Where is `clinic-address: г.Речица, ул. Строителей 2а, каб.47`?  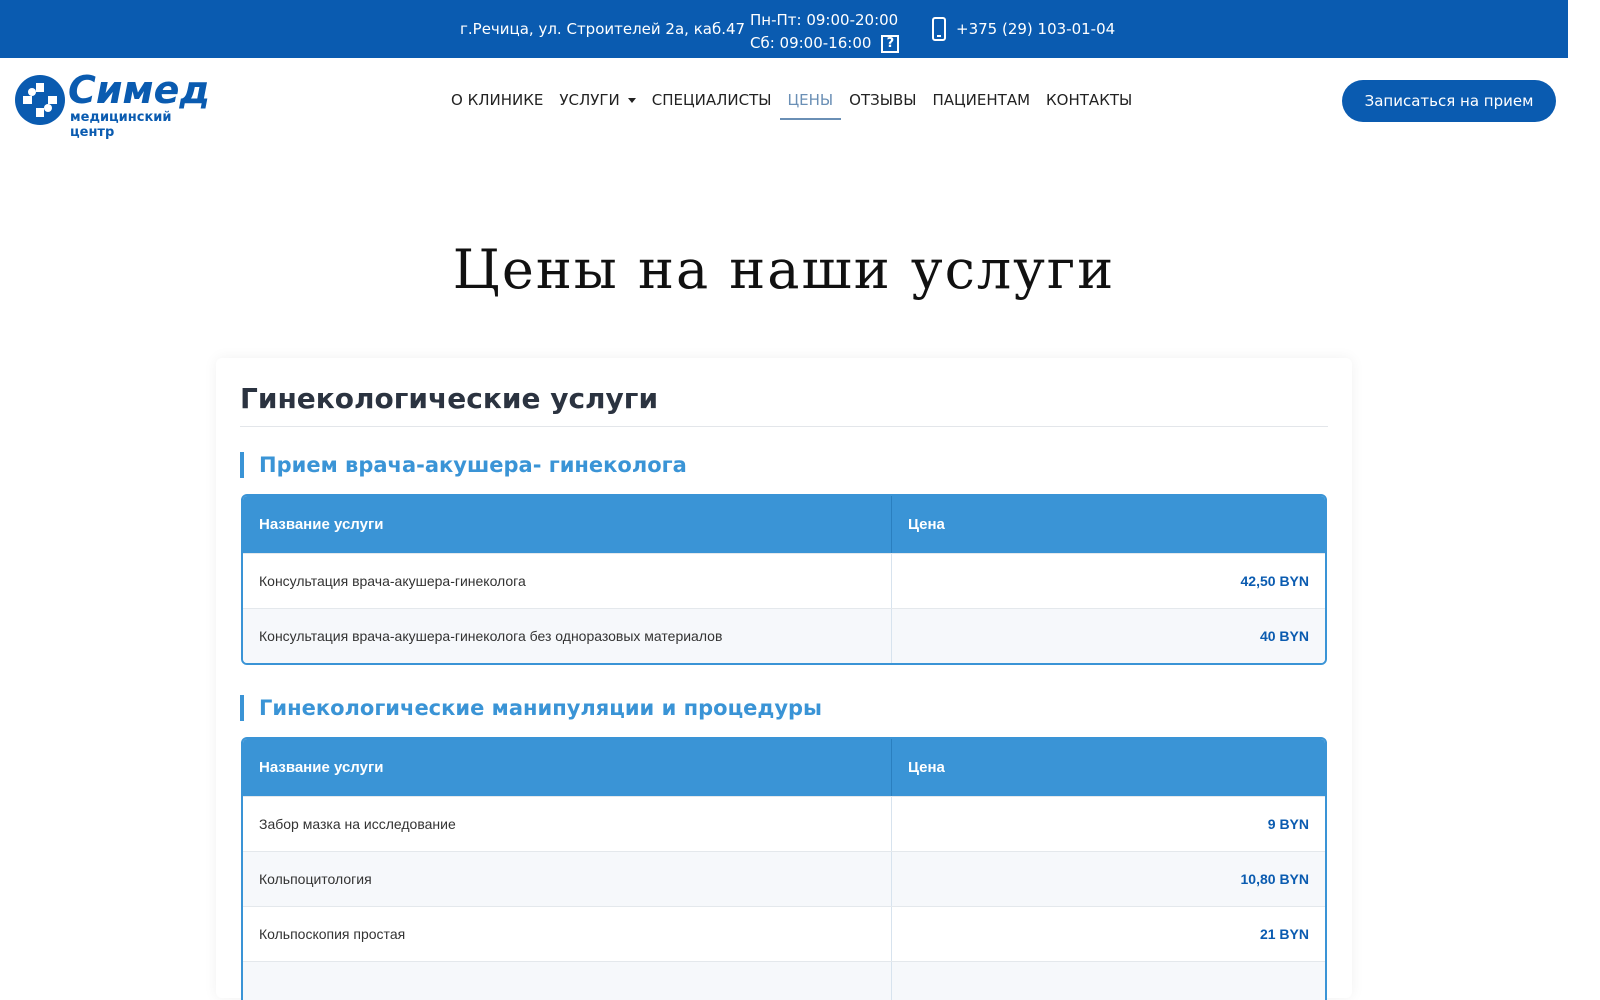 clinic-address: г.Речица, ул. Строителей 2а, каб.47 is located at coordinates (603, 29).